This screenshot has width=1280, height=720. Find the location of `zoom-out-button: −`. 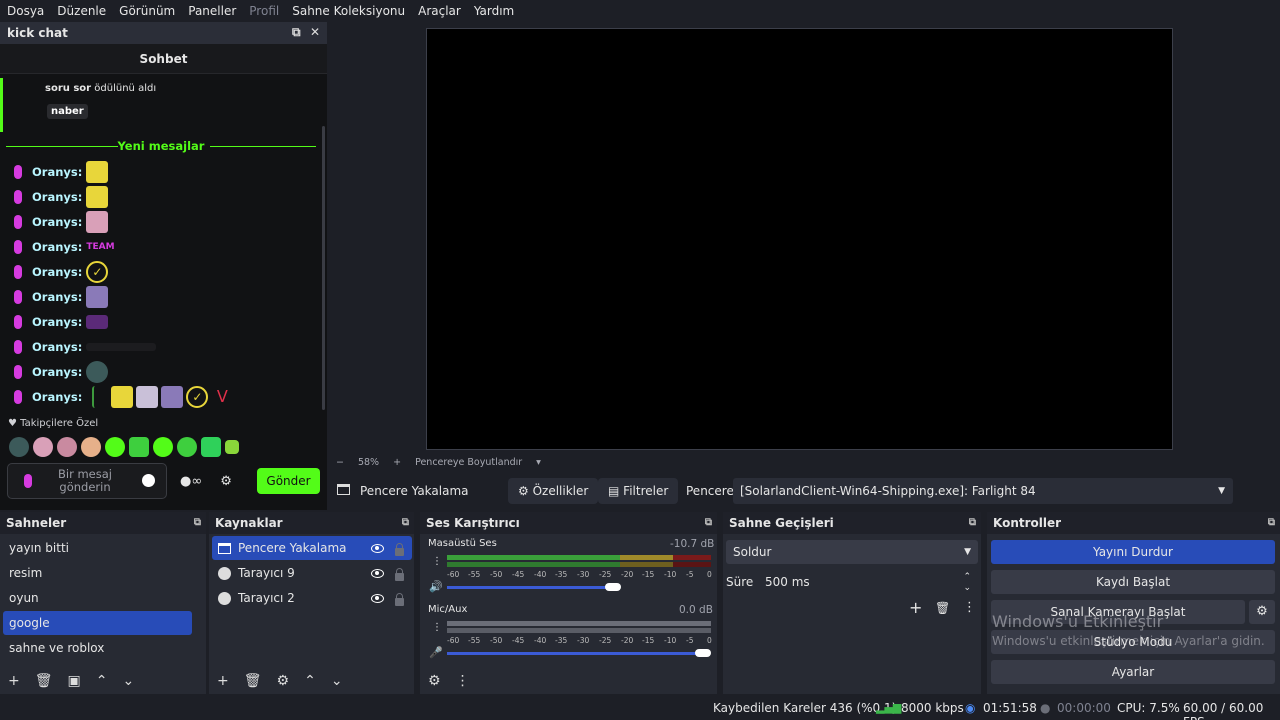

zoom-out-button: − is located at coordinates (340, 462).